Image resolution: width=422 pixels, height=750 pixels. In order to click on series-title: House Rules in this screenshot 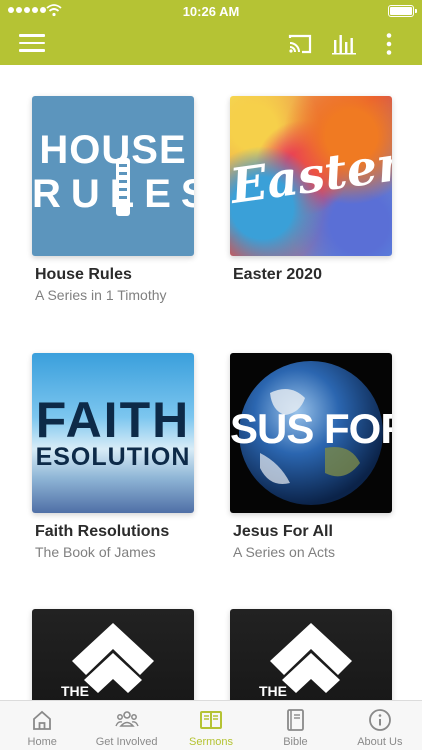, I will do `click(83, 274)`.